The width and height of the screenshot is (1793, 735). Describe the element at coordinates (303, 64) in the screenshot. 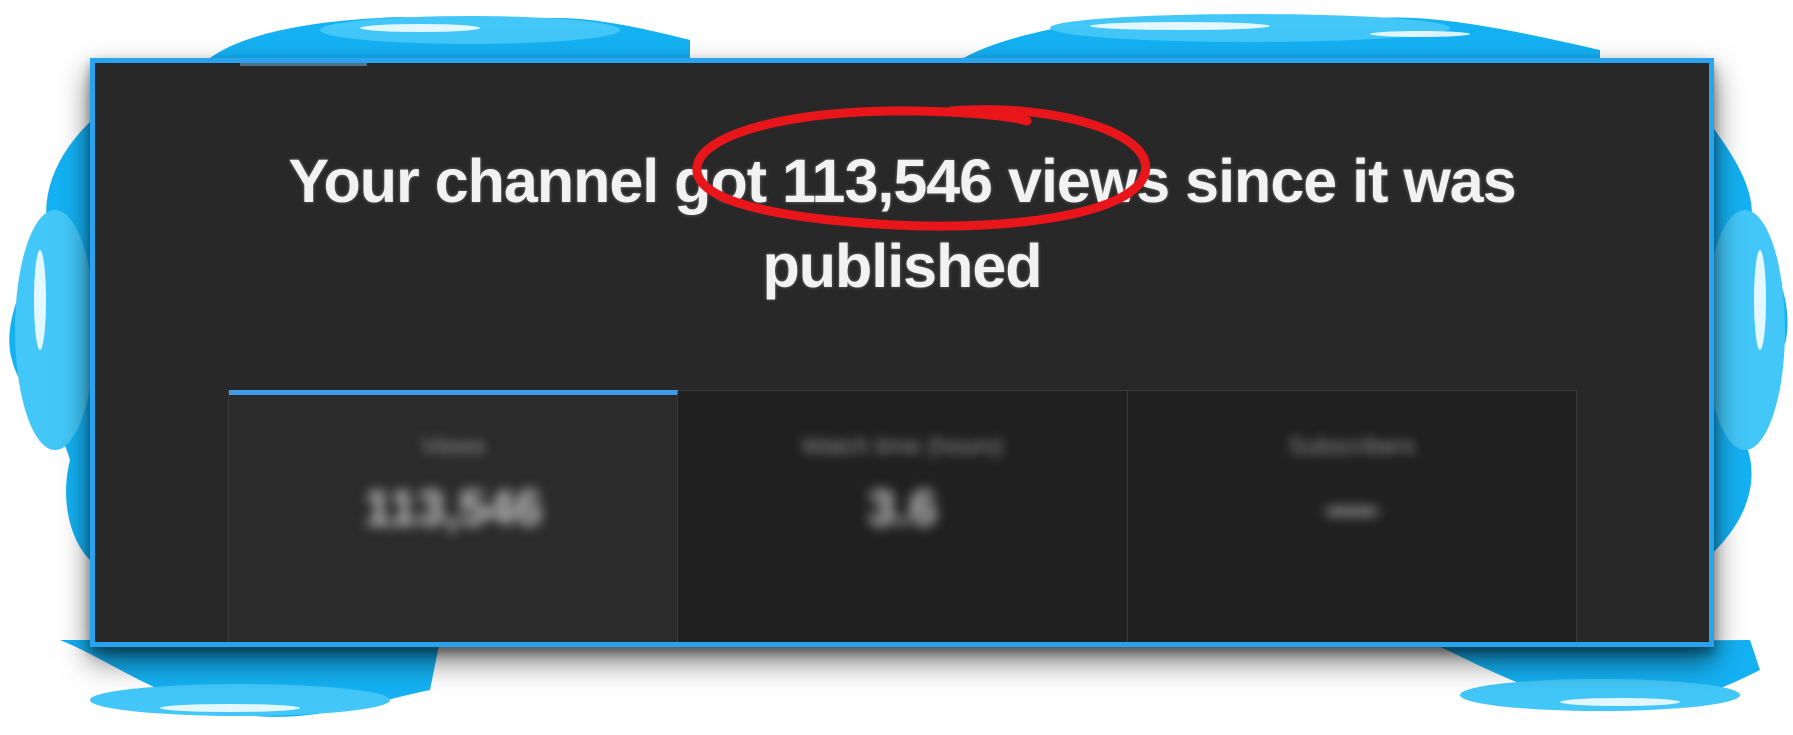

I see `top-tab-indicator` at that location.